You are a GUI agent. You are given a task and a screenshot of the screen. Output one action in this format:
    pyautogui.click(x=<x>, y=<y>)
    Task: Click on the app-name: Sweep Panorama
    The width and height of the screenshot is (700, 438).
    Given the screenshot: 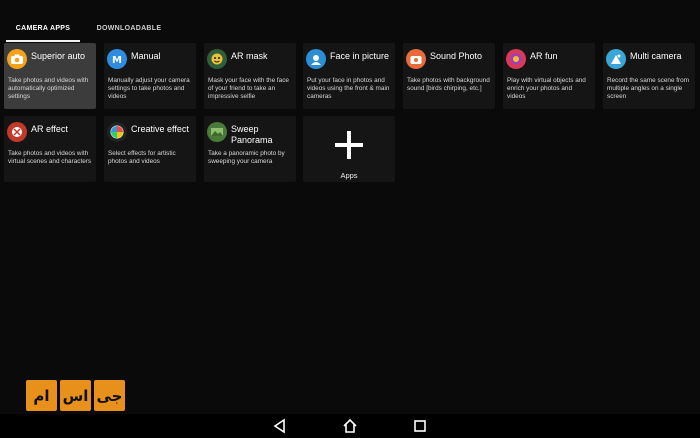 What is the action you would take?
    pyautogui.click(x=252, y=134)
    